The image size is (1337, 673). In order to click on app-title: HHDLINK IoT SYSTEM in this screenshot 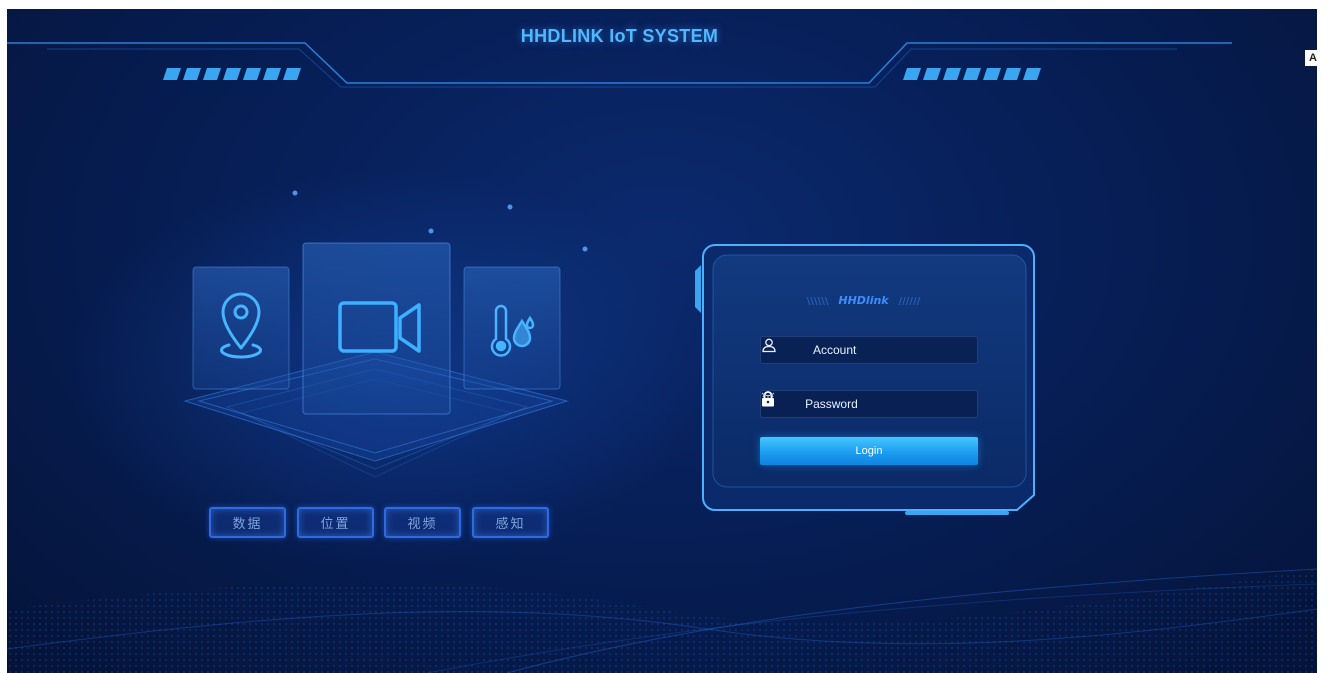, I will do `click(619, 36)`.